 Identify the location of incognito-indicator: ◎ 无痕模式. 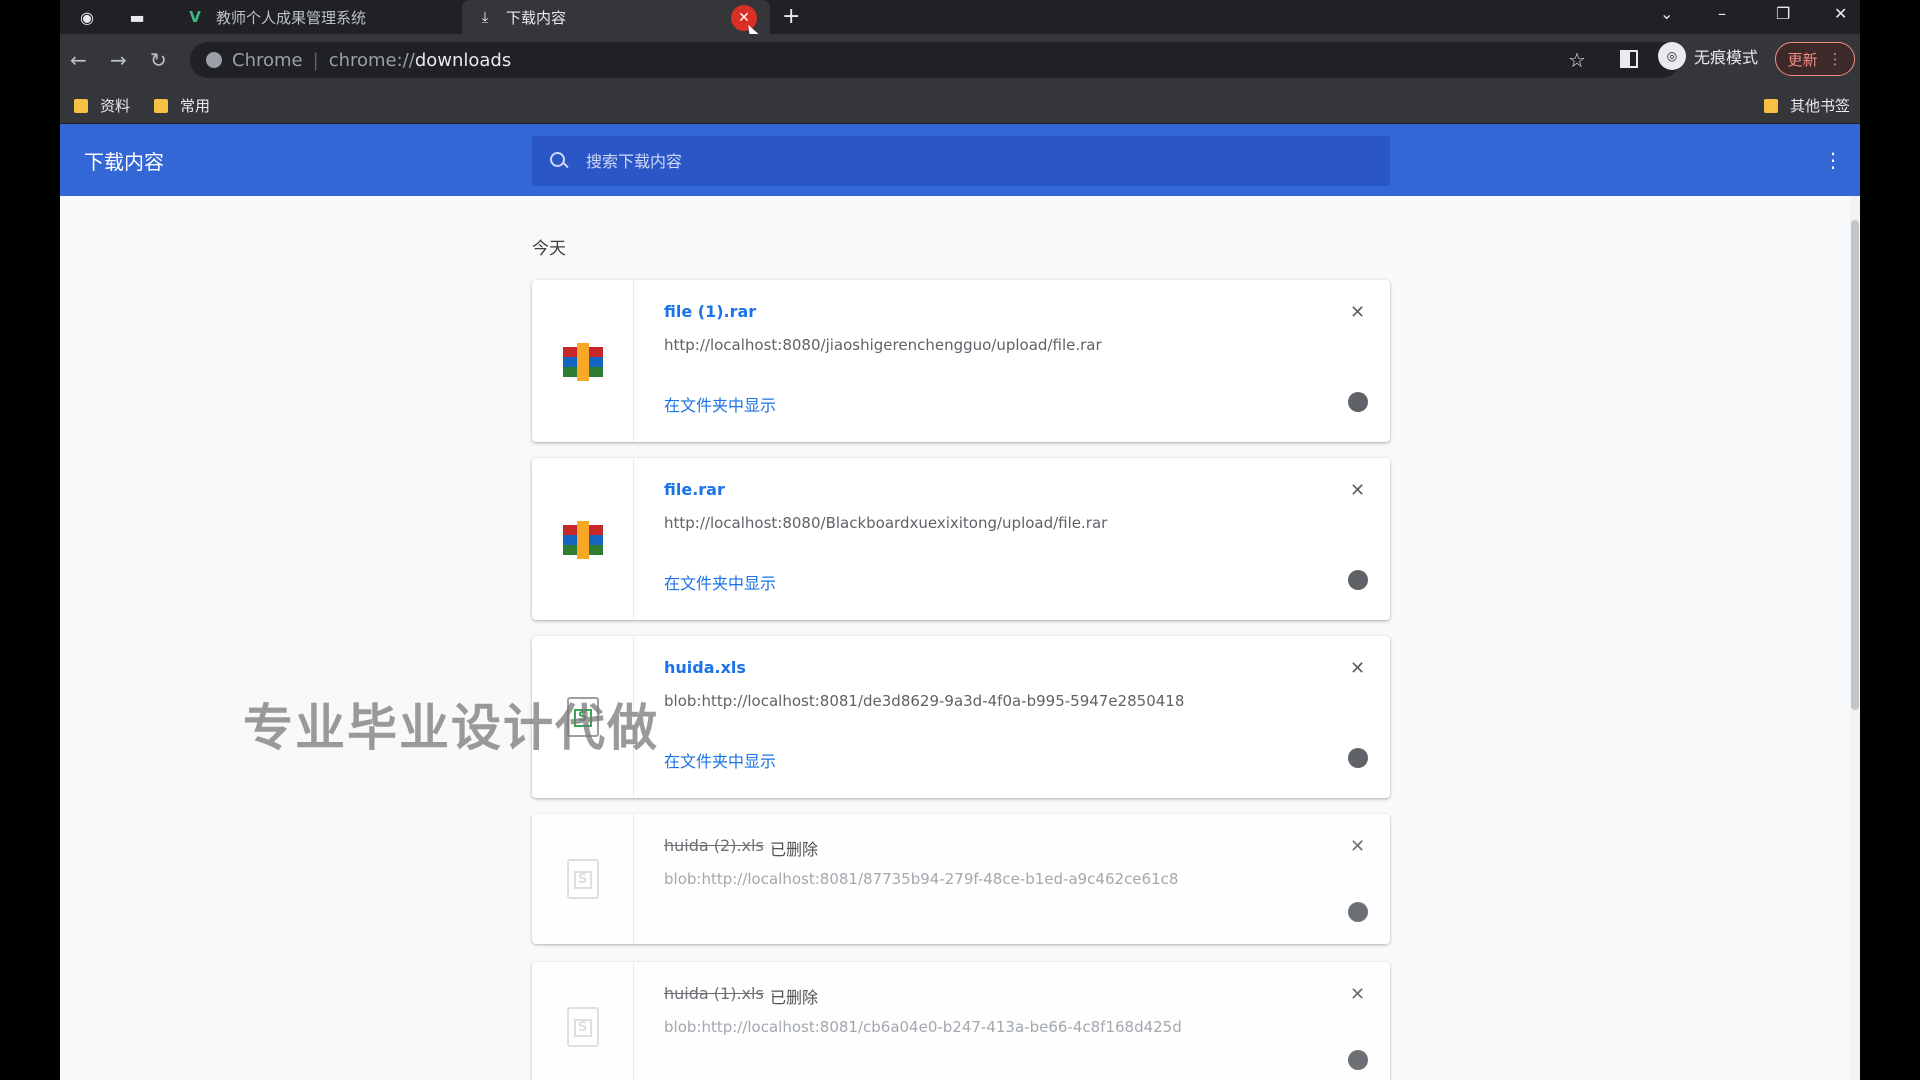
(1708, 56).